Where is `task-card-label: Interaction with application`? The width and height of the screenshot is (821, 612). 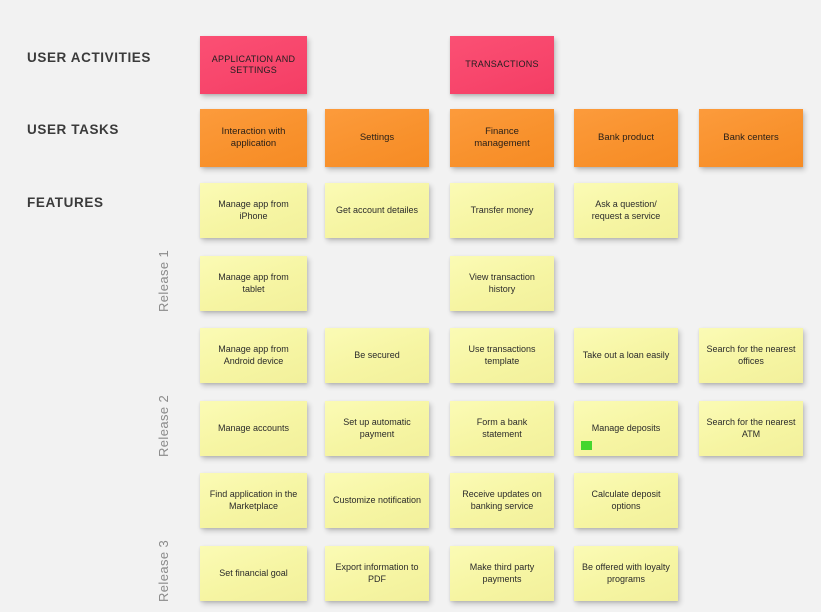
task-card-label: Interaction with application is located at coordinates (253, 137).